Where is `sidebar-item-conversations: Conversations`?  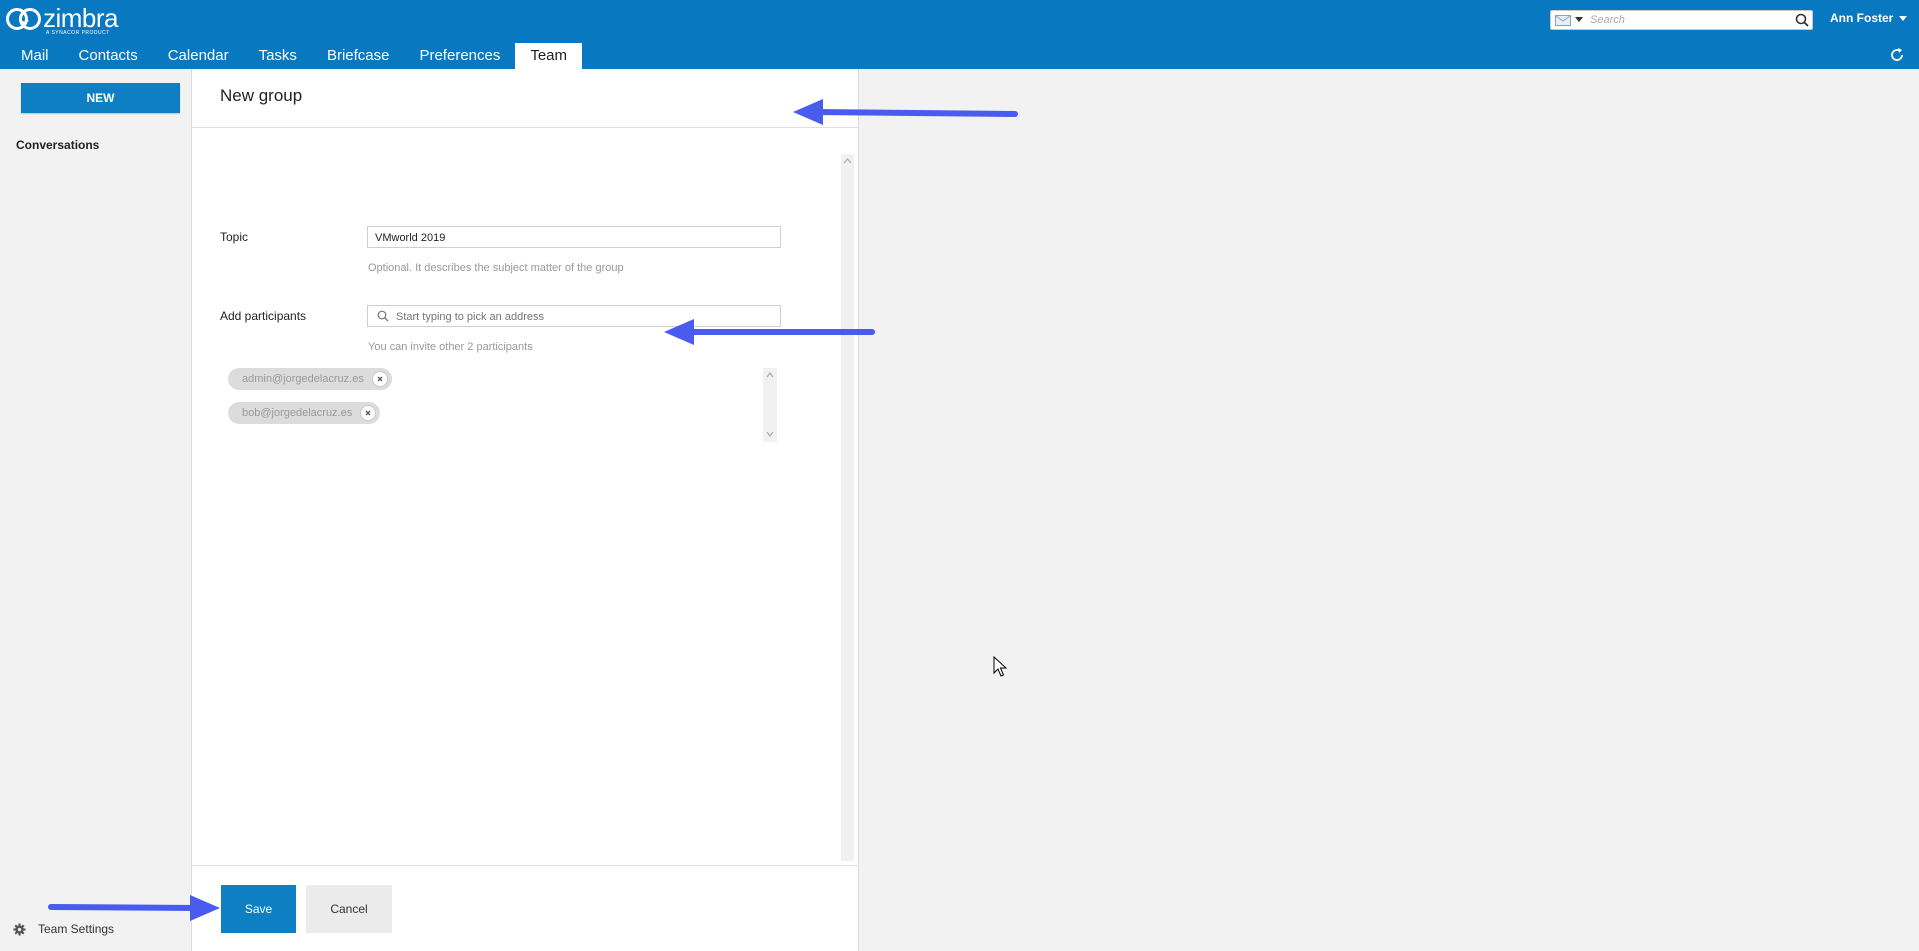
sidebar-item-conversations: Conversations is located at coordinates (57, 145).